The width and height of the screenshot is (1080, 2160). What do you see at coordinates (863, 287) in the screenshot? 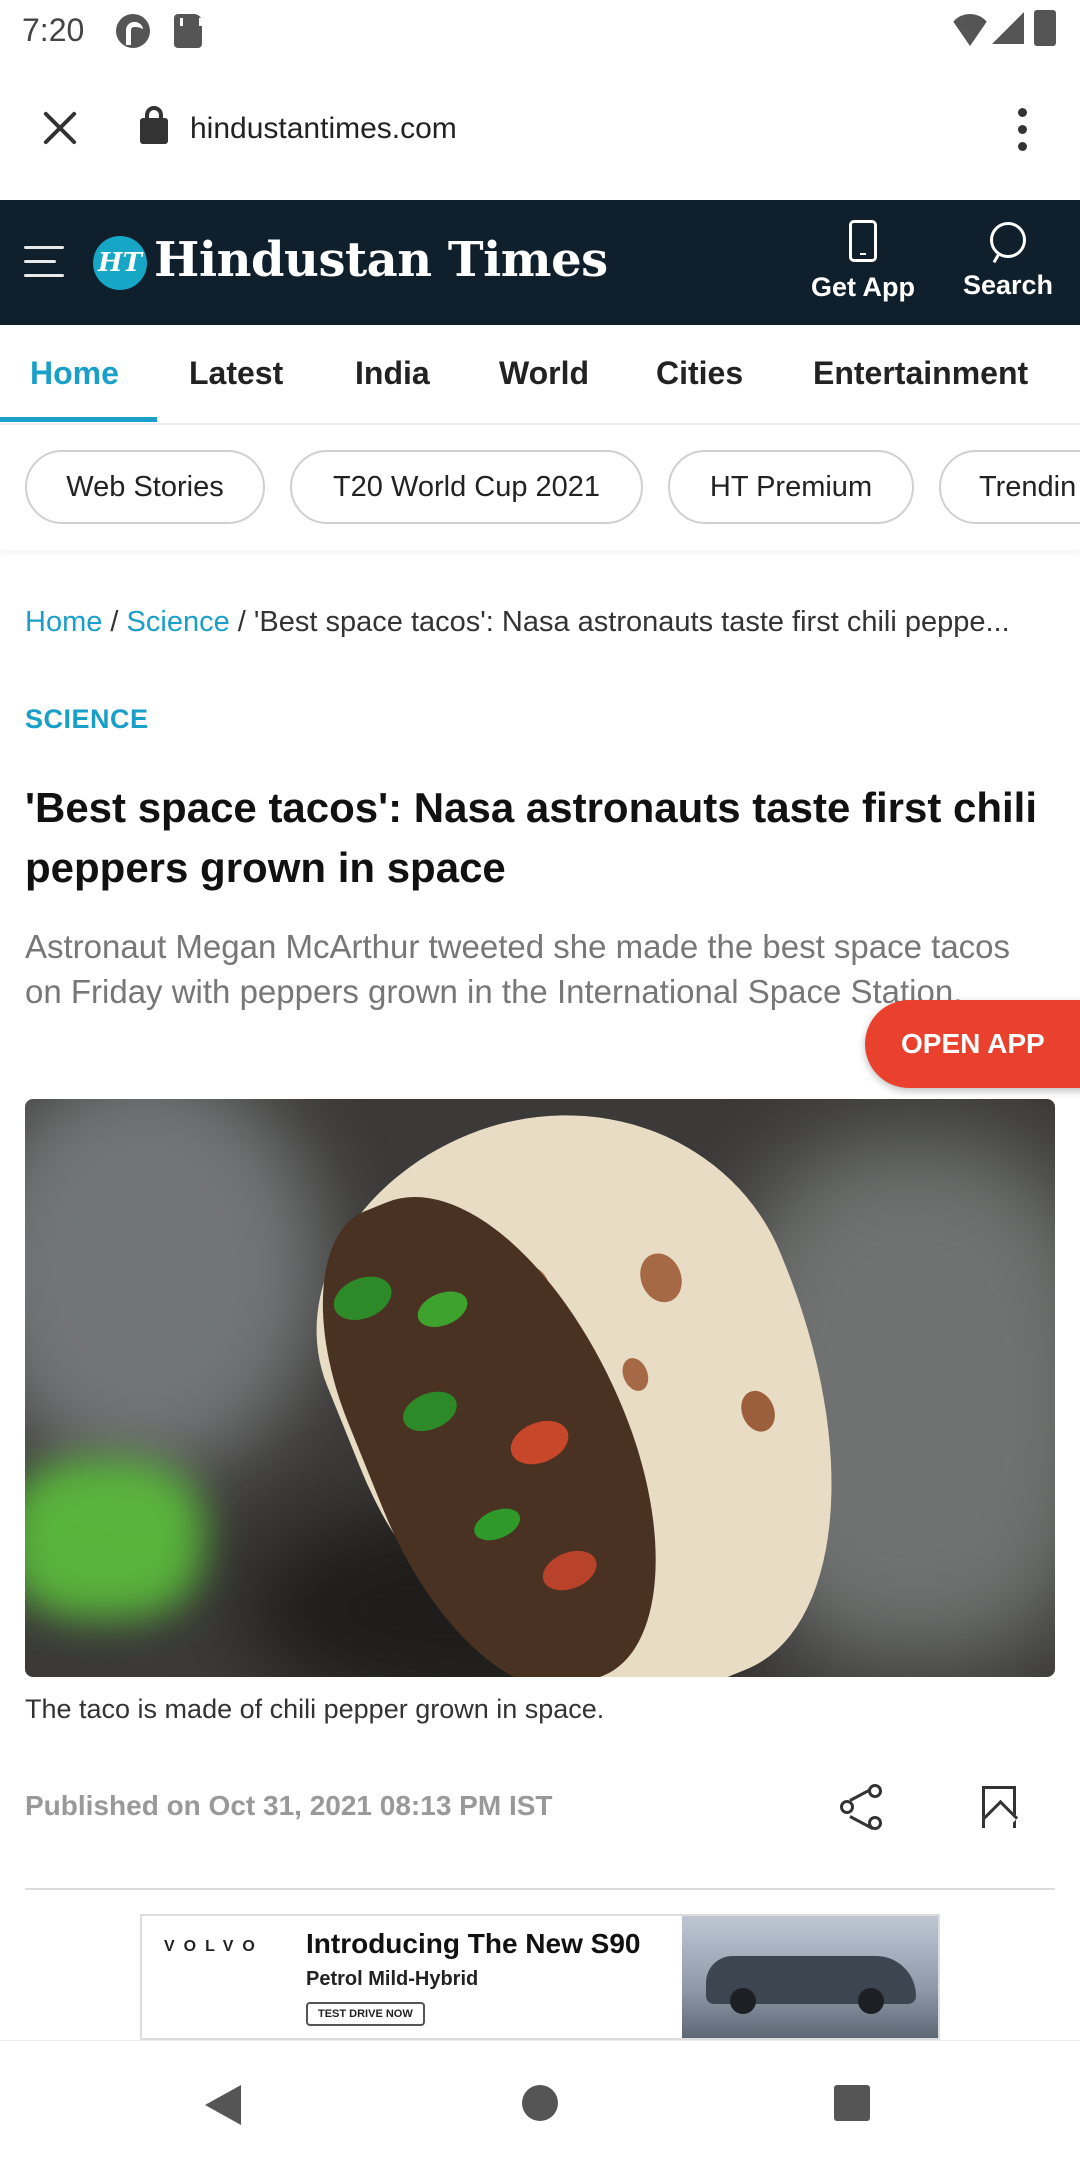
I see `get-app-label: Get App` at bounding box center [863, 287].